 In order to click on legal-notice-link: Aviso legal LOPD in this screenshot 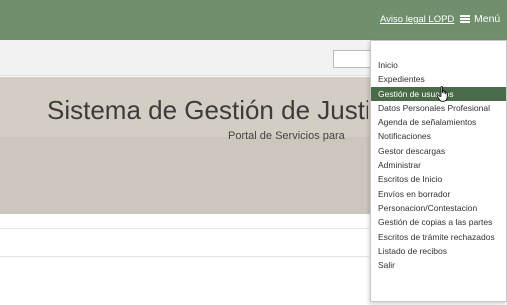, I will do `click(417, 19)`.